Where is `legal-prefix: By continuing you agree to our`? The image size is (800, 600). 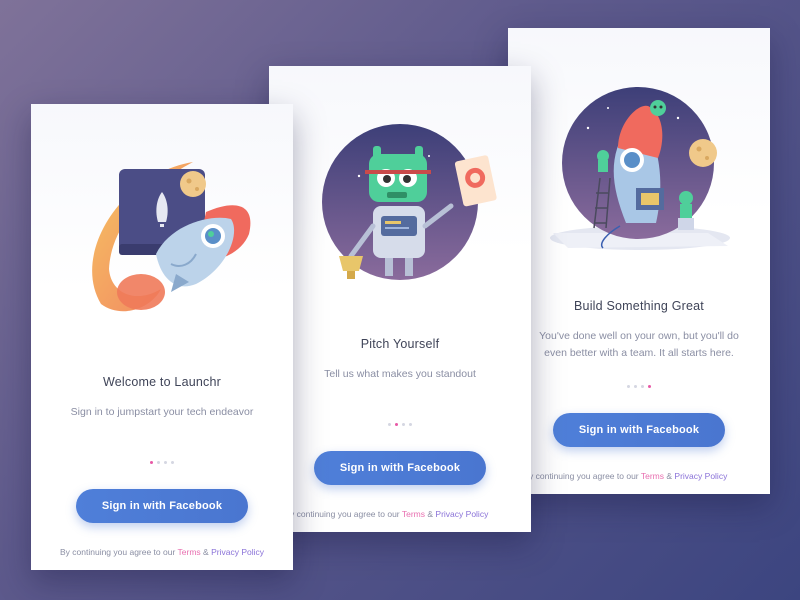 legal-prefix: By continuing you agree to our is located at coordinates (118, 552).